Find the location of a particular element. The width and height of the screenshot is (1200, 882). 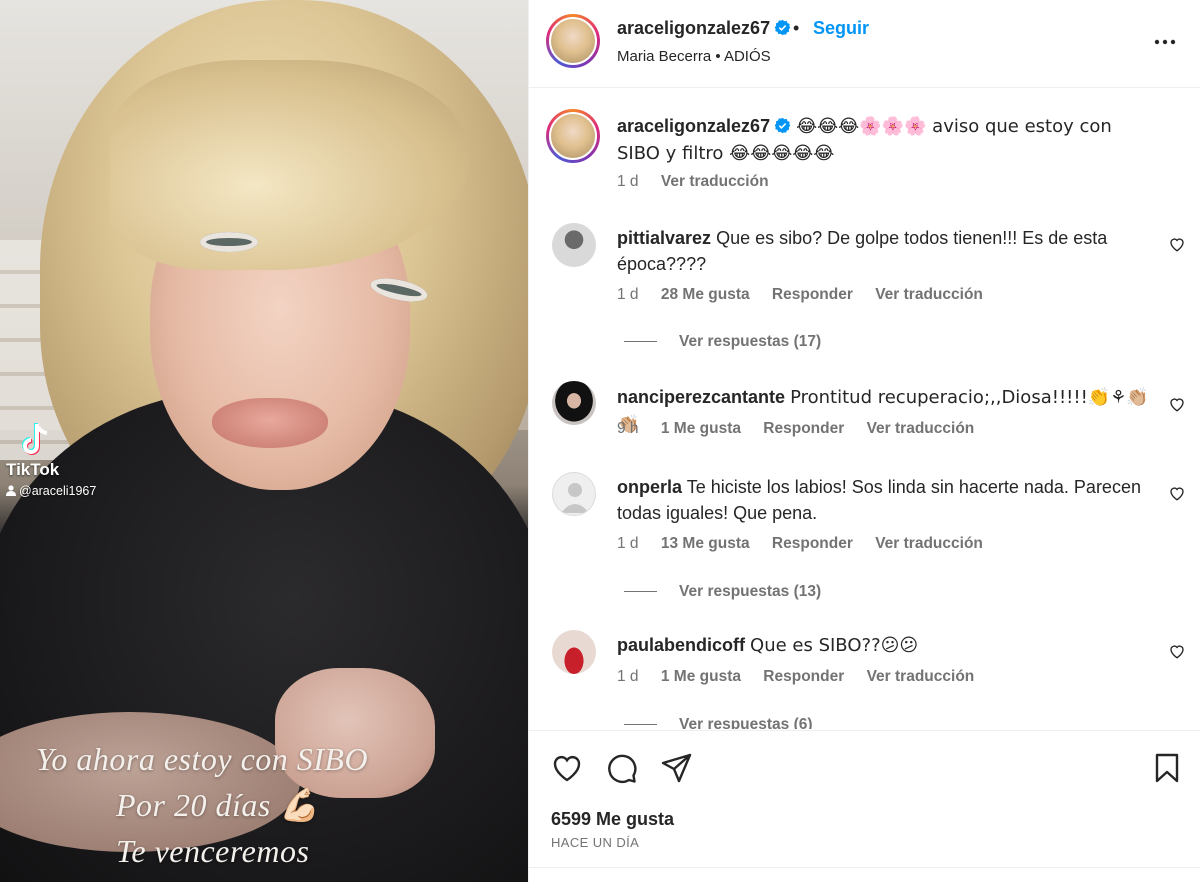

view-replies-button: Ver respuestas (6) is located at coordinates (718, 722).